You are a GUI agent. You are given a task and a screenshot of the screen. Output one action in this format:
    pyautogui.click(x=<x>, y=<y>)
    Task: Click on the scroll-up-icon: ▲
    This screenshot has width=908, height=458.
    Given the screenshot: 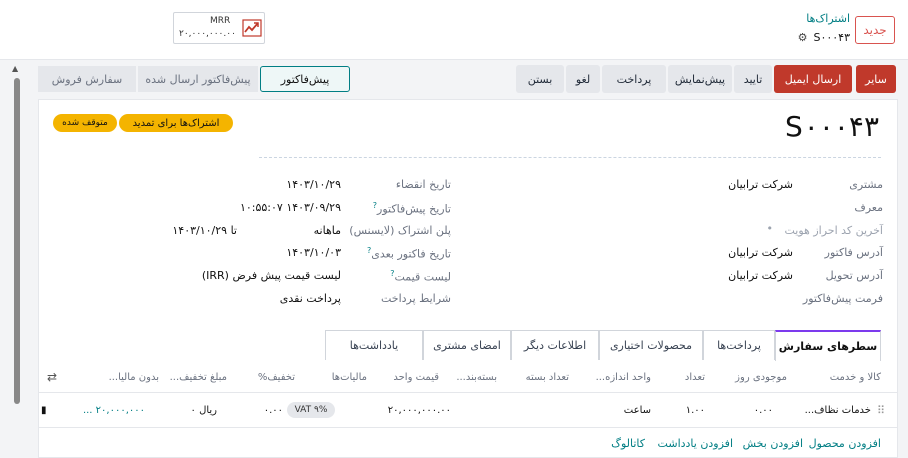 What is the action you would take?
    pyautogui.click(x=15, y=68)
    